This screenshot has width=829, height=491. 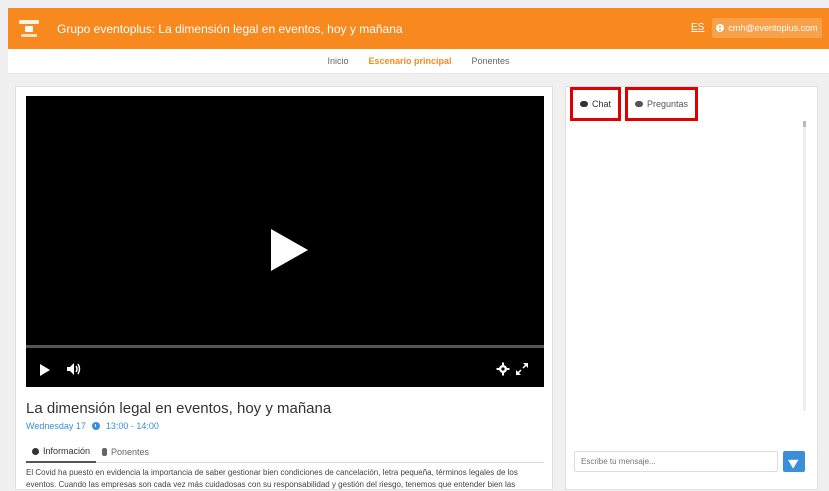 I want to click on nav-item-ponentes: Ponentes, so click(x=491, y=61).